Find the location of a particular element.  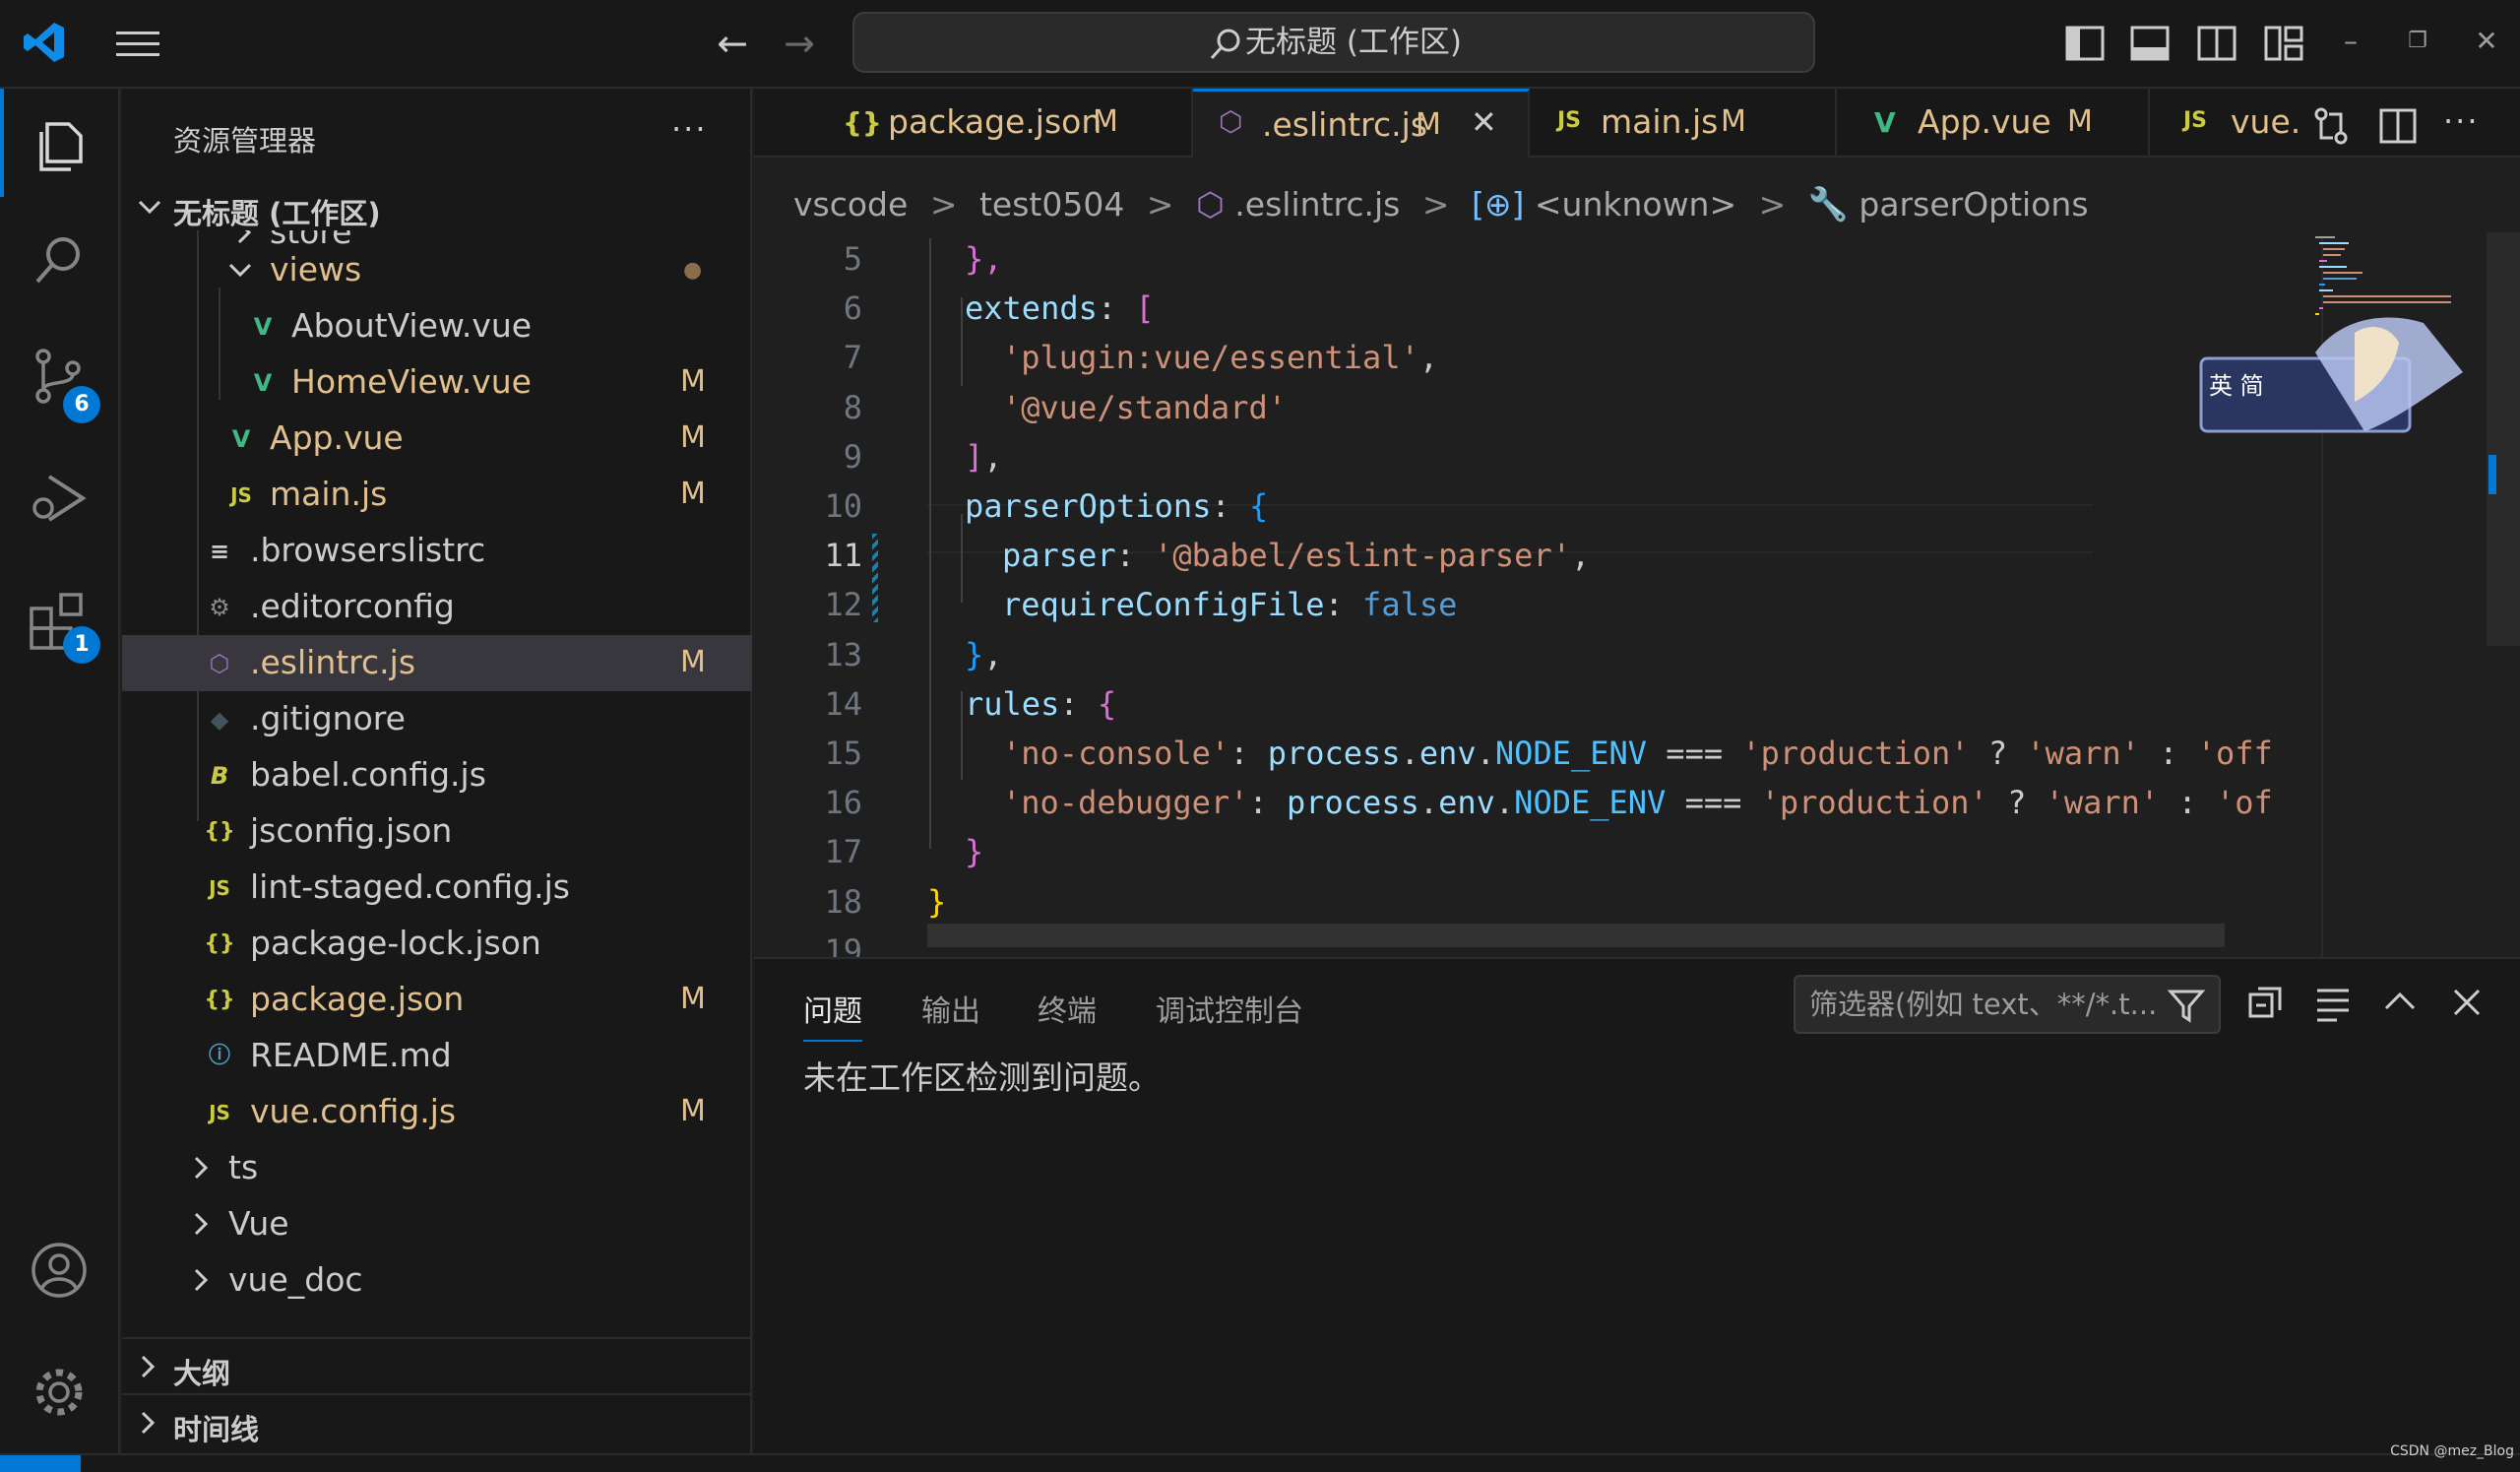

line-number: 18 is located at coordinates (843, 901).